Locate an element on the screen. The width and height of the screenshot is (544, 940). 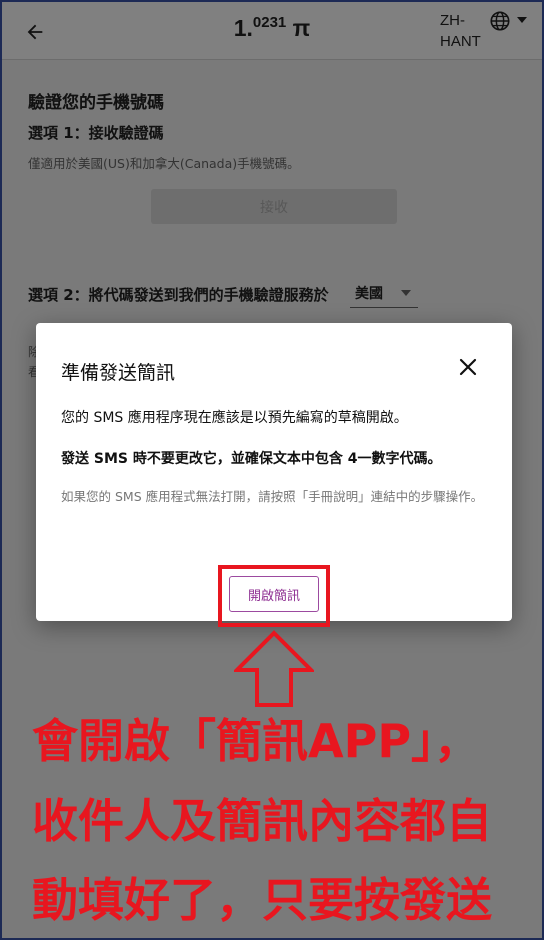
up-arrow-icon is located at coordinates (274, 668).